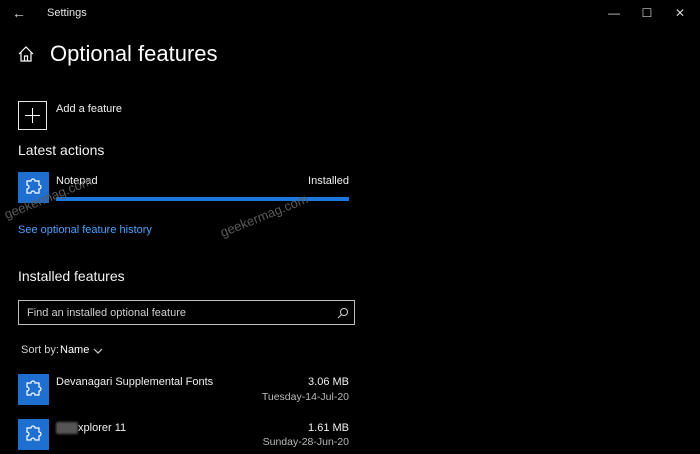 This screenshot has width=700, height=454. I want to click on back-arrow-icon: ←, so click(19, 13).